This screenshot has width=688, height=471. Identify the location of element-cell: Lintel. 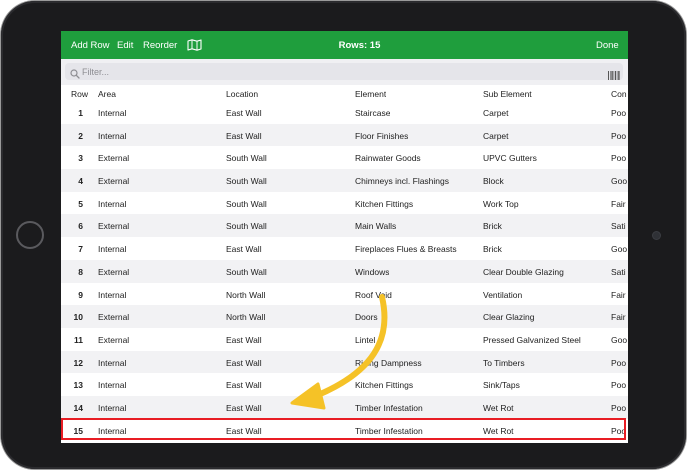
(365, 339).